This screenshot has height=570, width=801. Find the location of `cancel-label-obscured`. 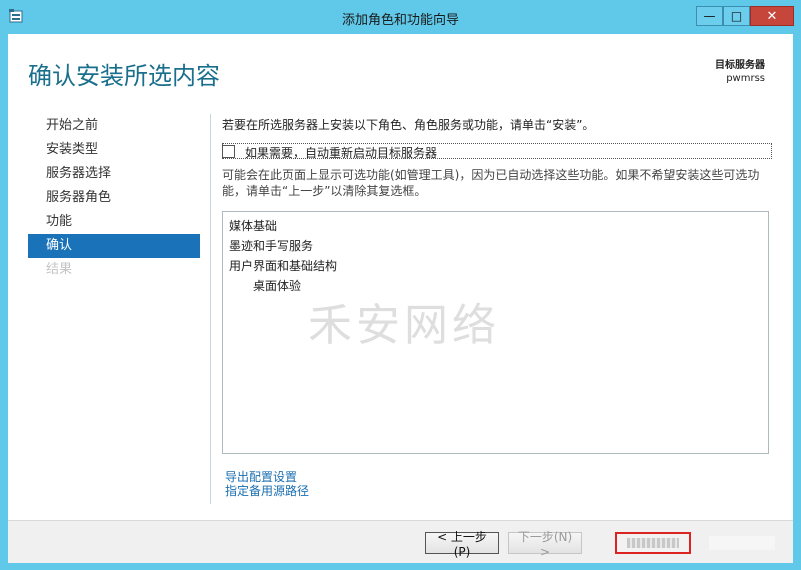

cancel-label-obscured is located at coordinates (742, 543).